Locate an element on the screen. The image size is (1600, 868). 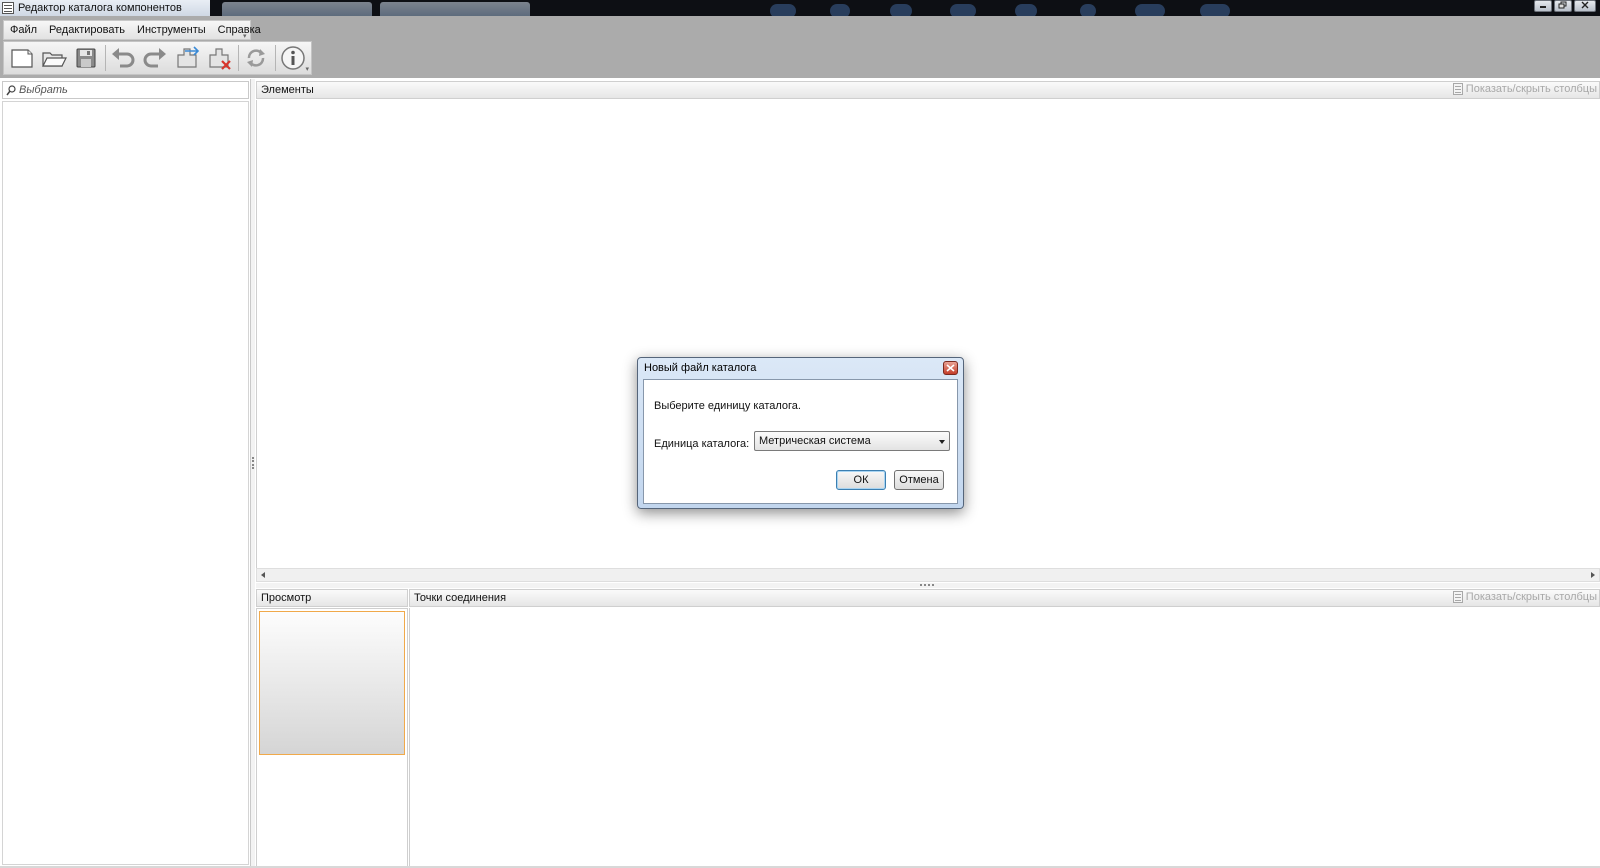
connections-toggle-columns: Показать/скрыть столбцы is located at coordinates (1524, 597).